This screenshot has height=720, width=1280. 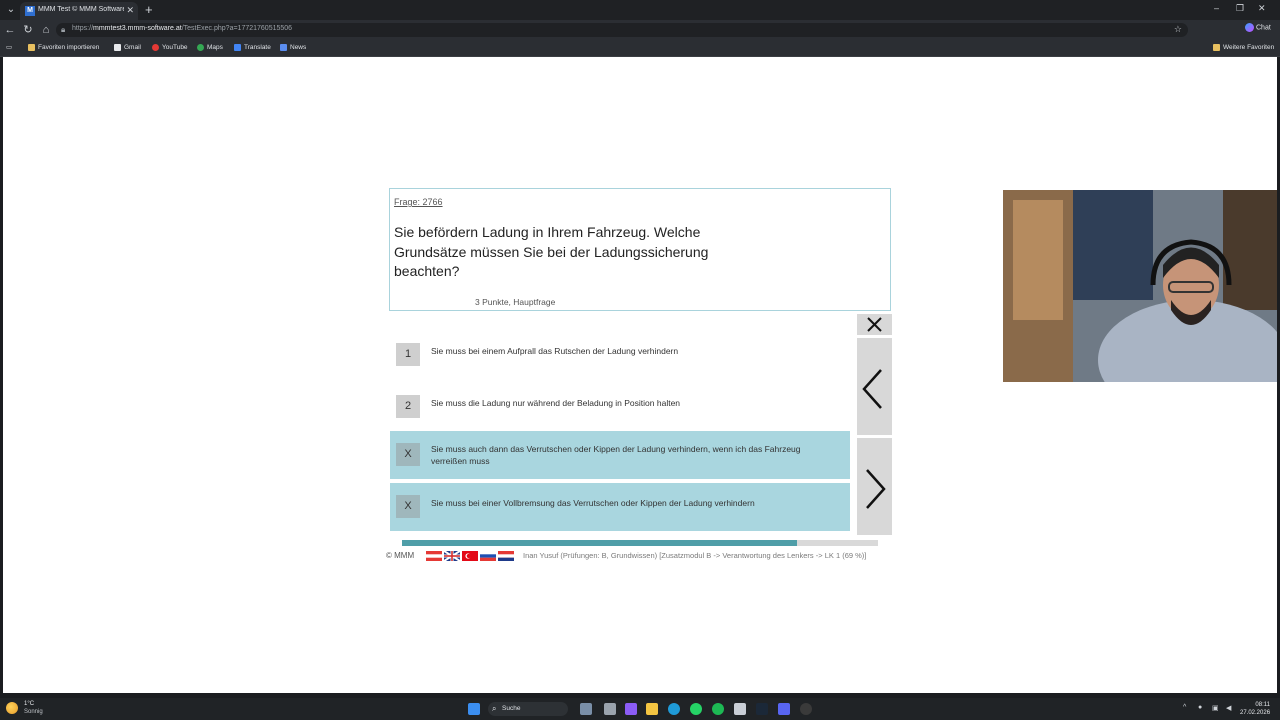 I want to click on tab-title: MMM Test © MMM Software 2026, so click(x=81, y=9).